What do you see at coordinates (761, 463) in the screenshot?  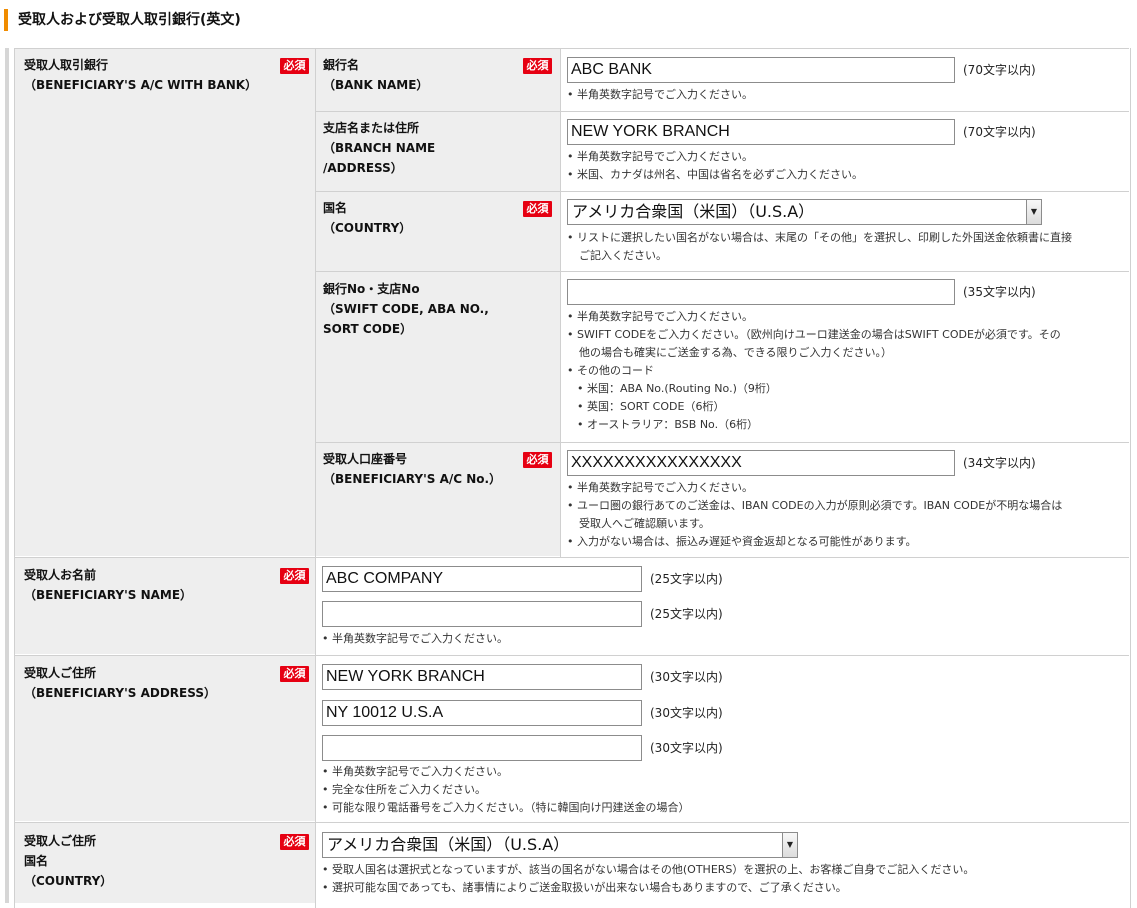 I see `account-no-input: XXXXXXXXXXXXXXXX` at bounding box center [761, 463].